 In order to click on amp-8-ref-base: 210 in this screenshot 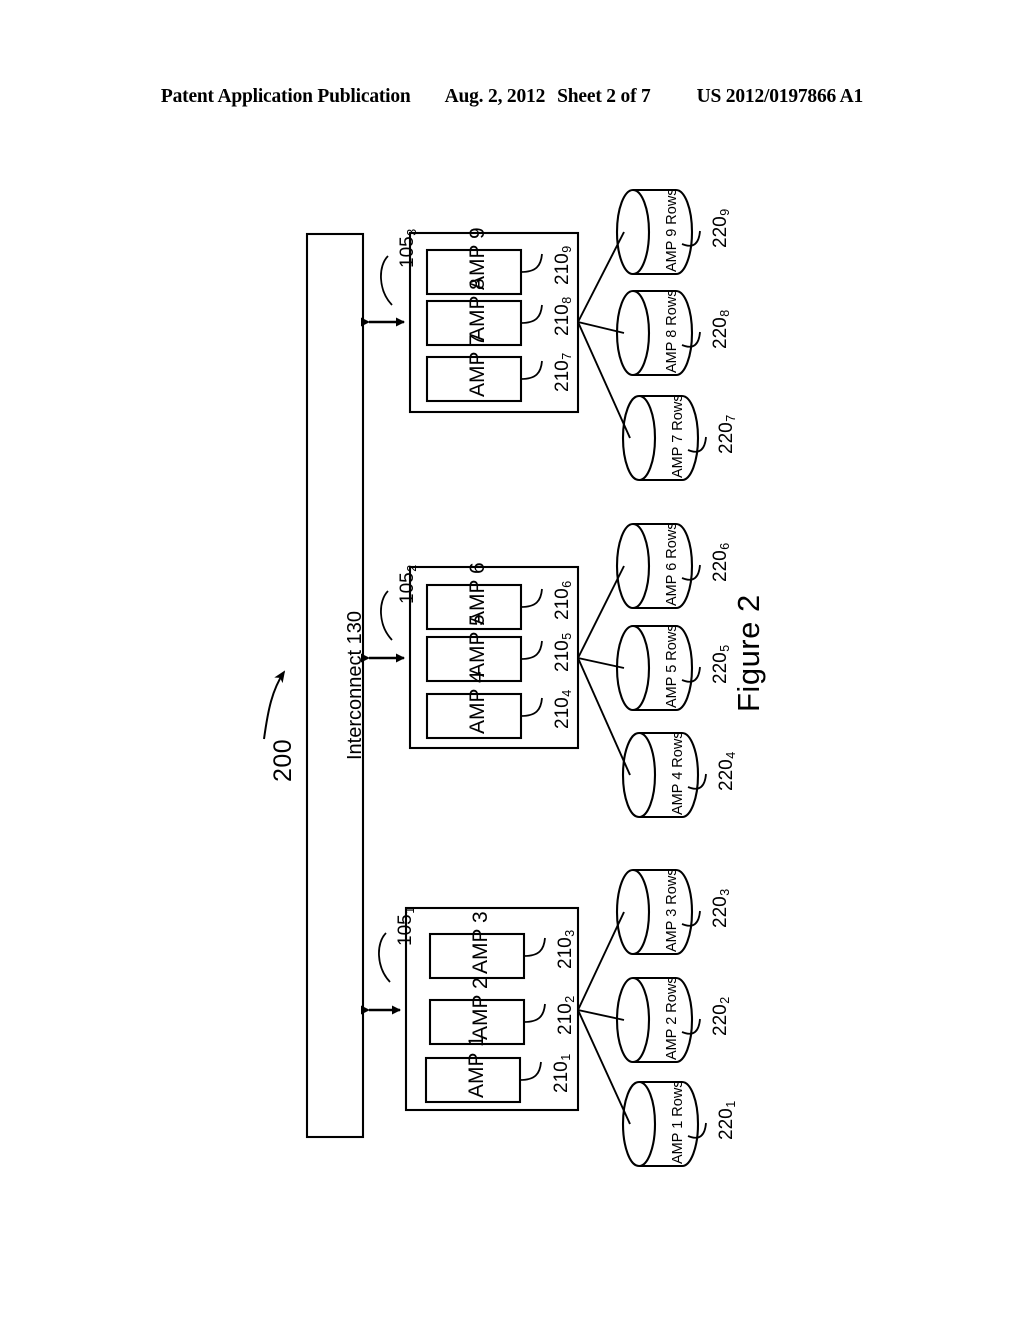, I will do `click(562, 320)`.